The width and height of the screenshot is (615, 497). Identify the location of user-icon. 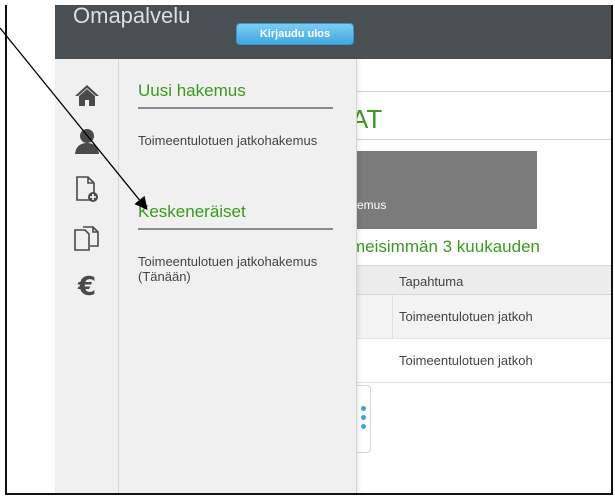
(87, 141).